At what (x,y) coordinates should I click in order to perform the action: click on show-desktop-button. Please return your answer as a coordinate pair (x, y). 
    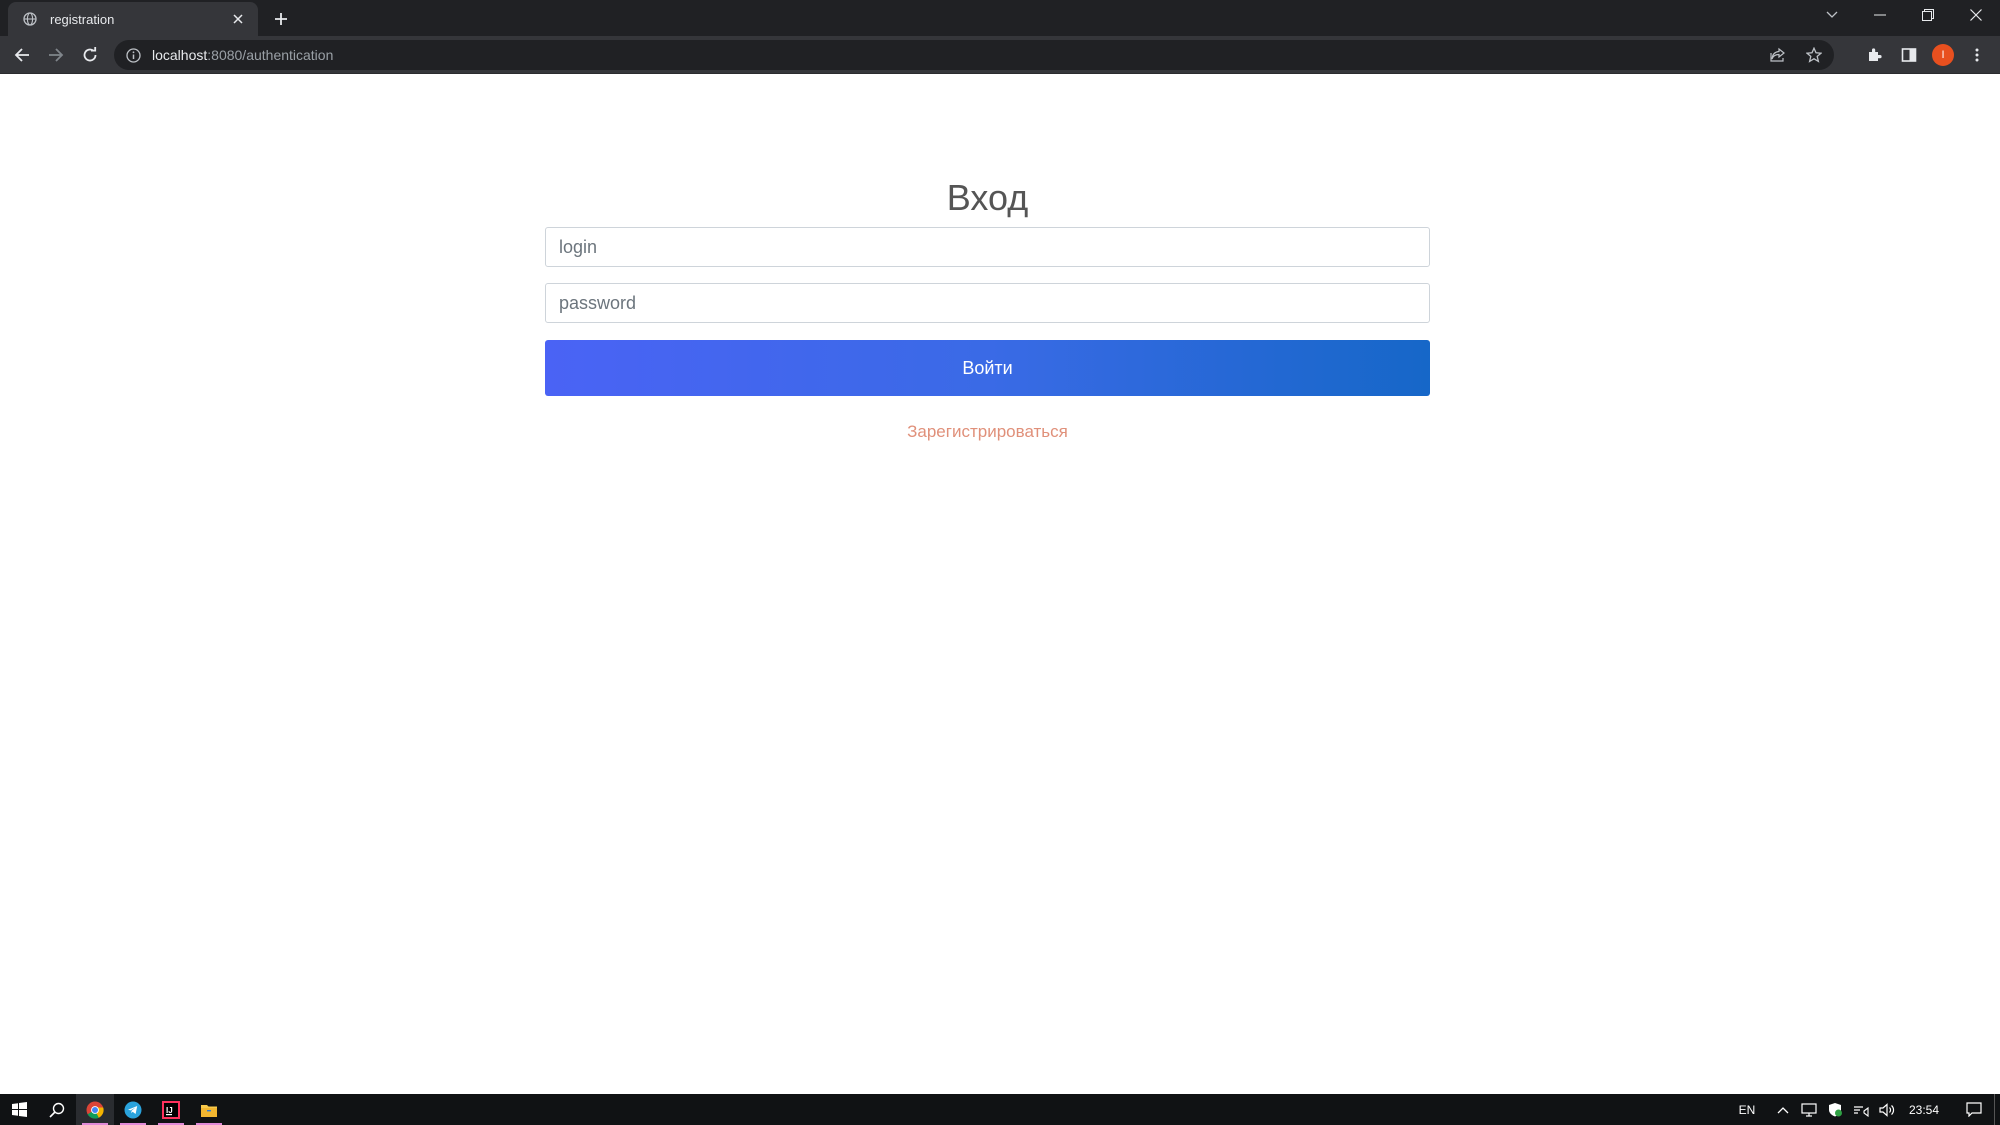
    Looking at the image, I should click on (1997, 1109).